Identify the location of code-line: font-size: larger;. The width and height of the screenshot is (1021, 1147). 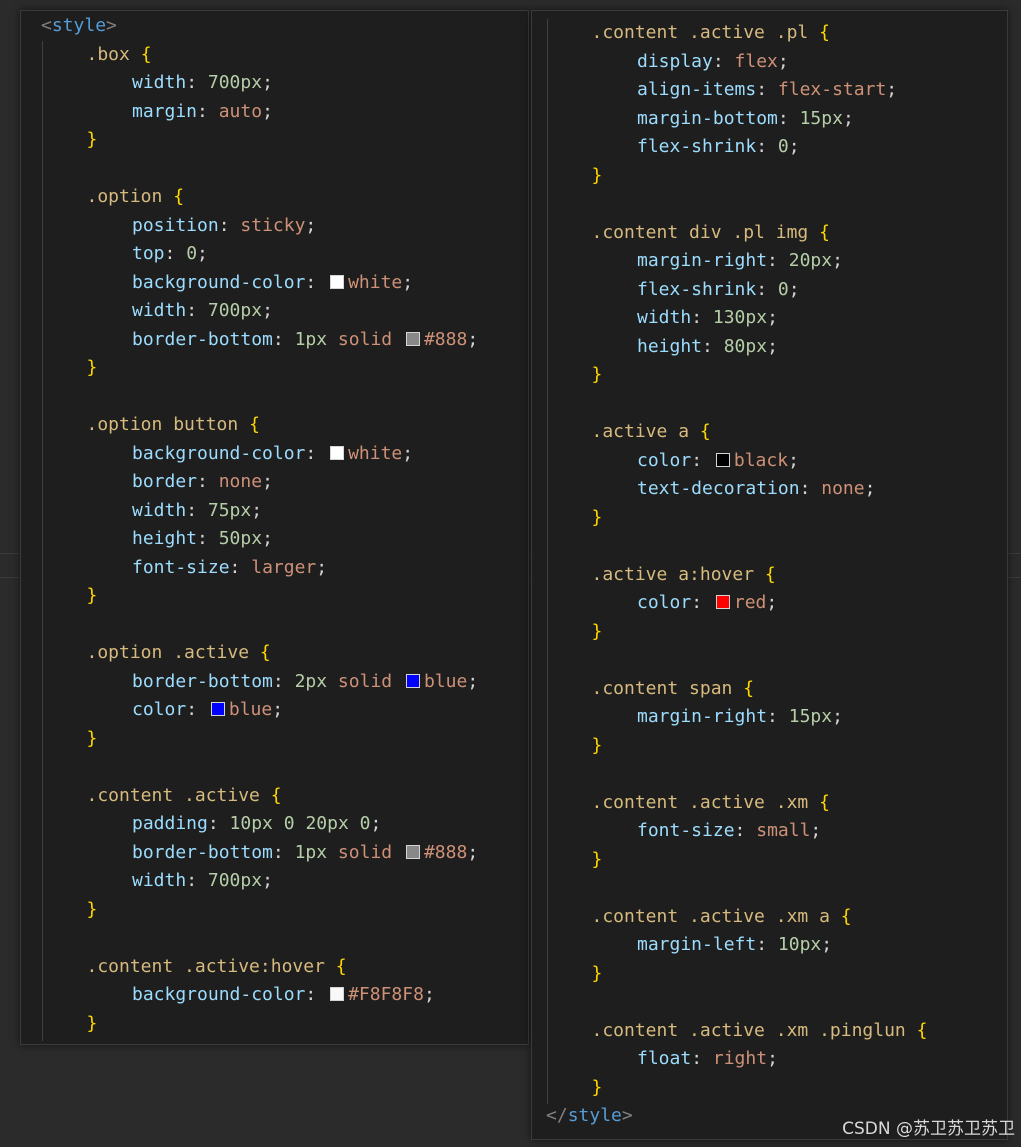
(229, 568).